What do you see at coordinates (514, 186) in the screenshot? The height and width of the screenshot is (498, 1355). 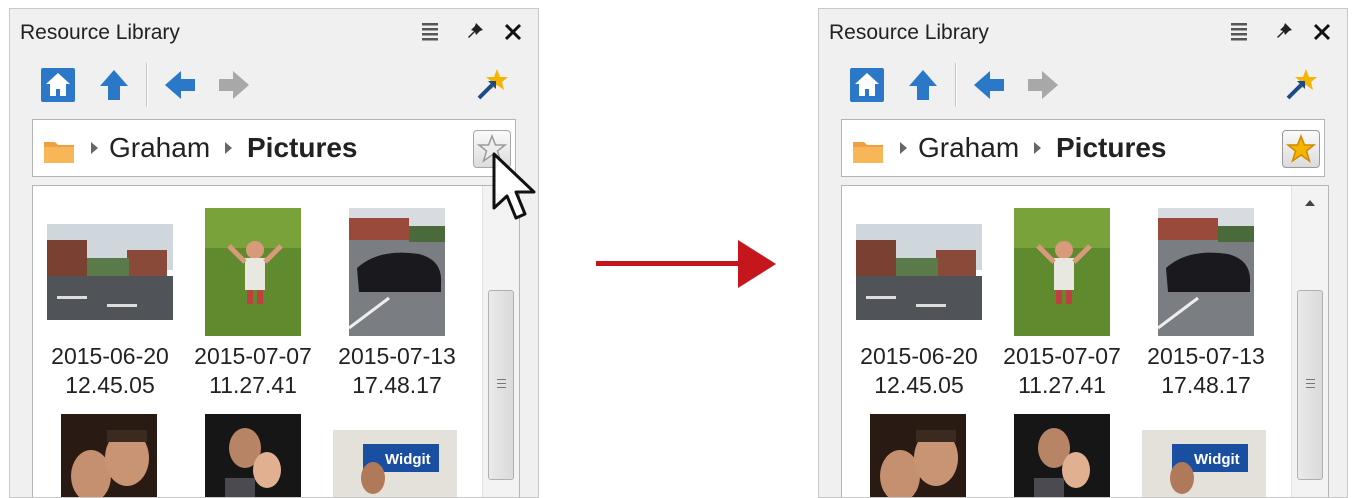 I see `mouse-cursor-icon` at bounding box center [514, 186].